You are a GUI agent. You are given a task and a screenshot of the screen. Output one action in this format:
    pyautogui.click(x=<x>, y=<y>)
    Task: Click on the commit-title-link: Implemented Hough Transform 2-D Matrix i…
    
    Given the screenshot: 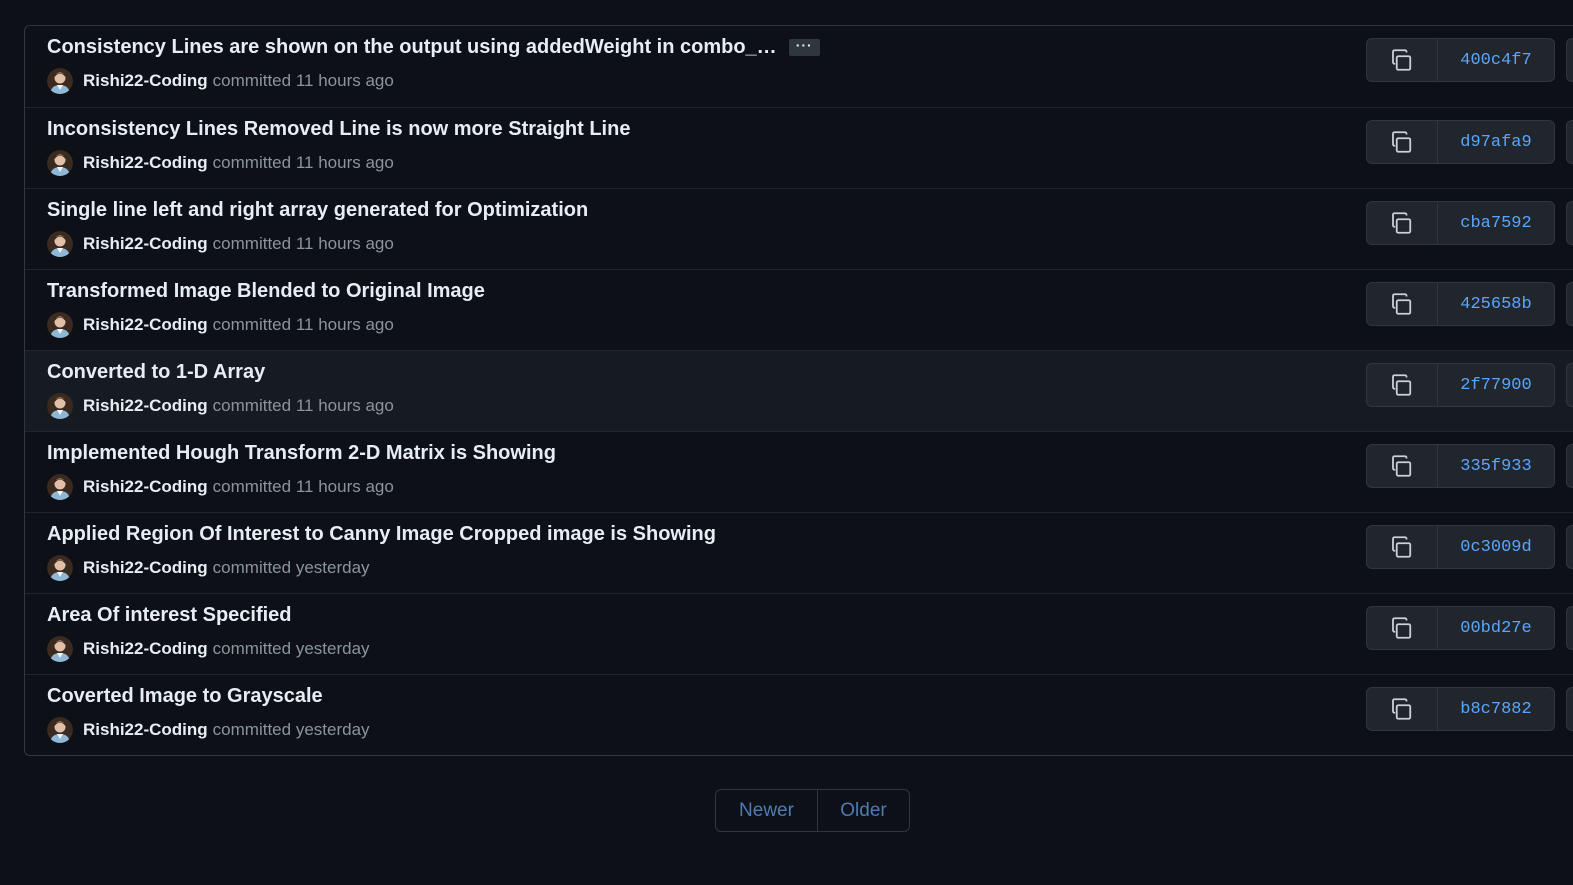 What is the action you would take?
    pyautogui.click(x=301, y=453)
    